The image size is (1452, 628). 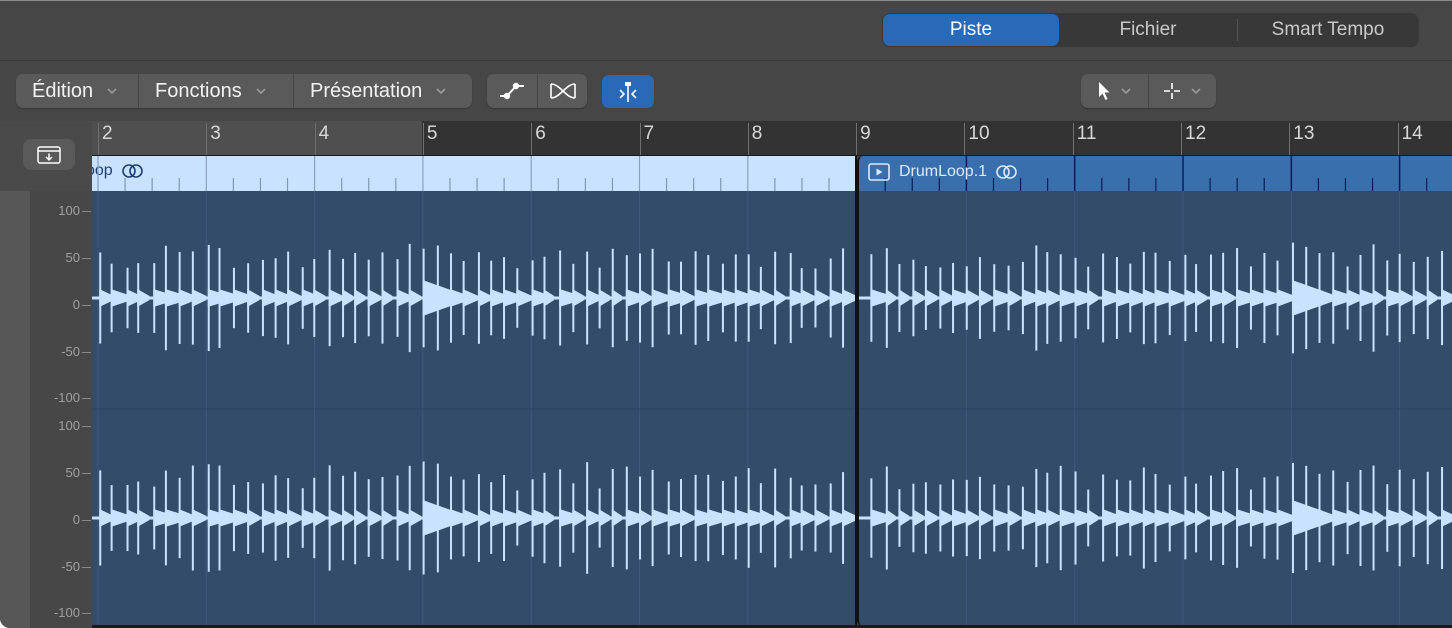 What do you see at coordinates (1155, 518) in the screenshot?
I see `waveform-channel-right` at bounding box center [1155, 518].